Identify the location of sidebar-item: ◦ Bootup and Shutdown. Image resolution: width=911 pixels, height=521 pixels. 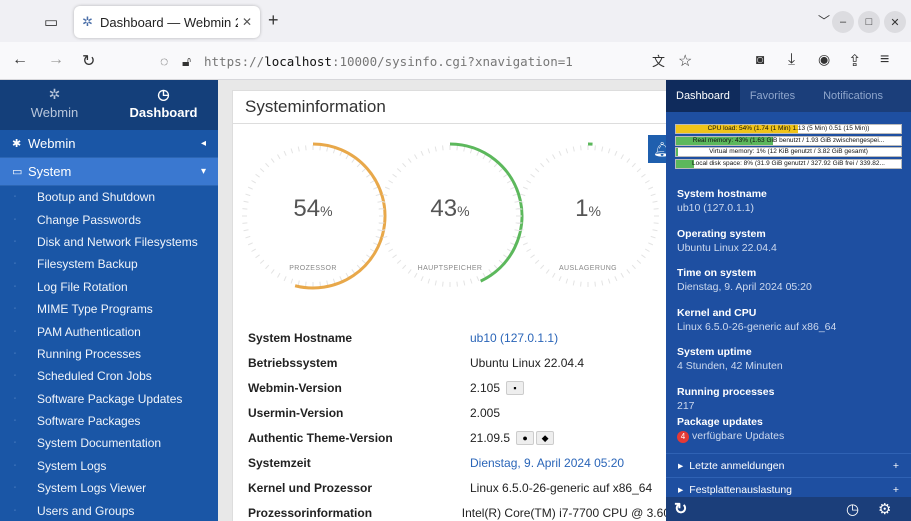
(109, 197).